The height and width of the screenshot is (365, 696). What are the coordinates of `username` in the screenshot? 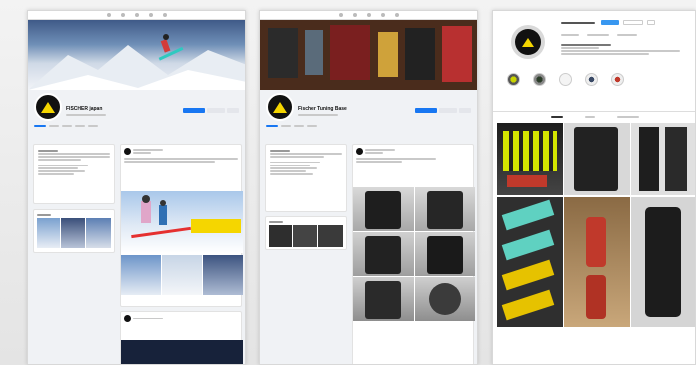 It's located at (578, 23).